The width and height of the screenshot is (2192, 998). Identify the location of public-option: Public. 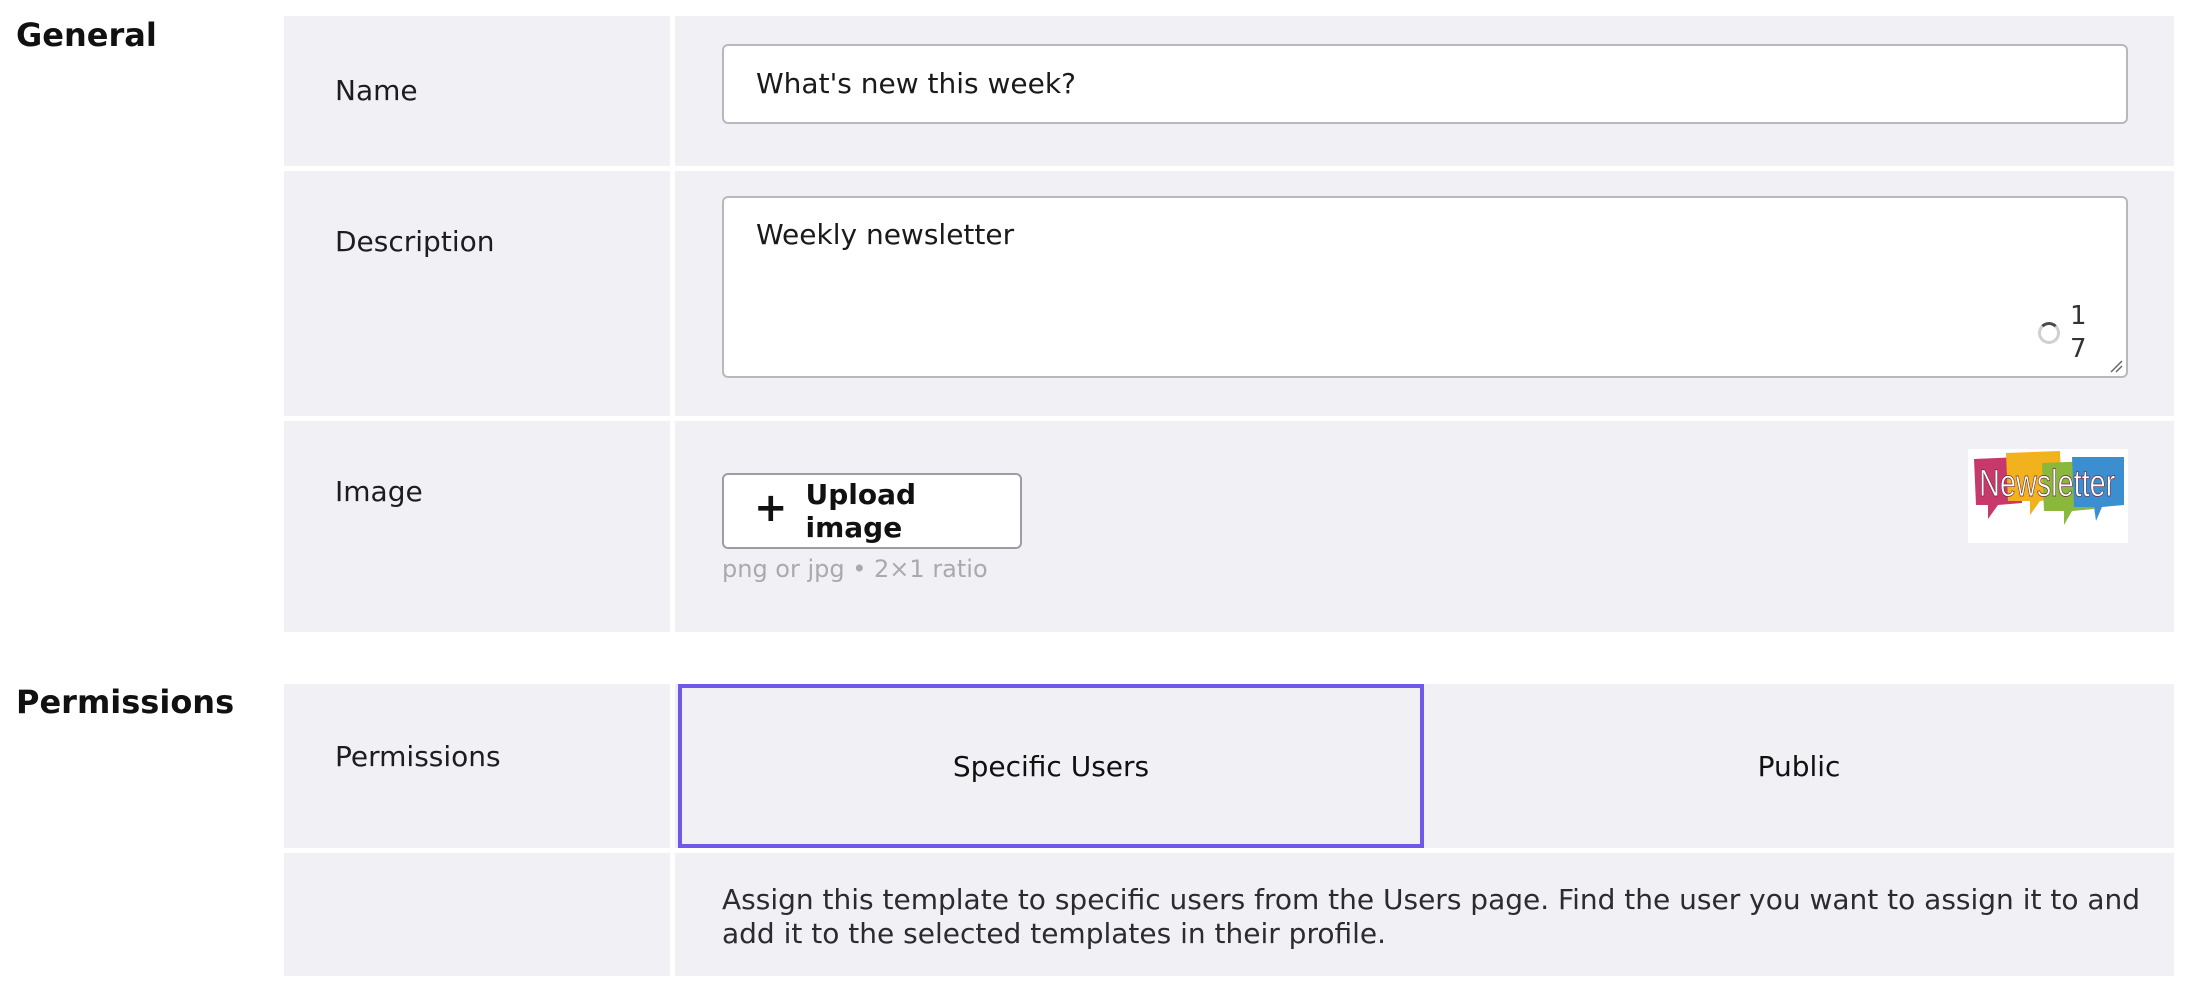
(1799, 766).